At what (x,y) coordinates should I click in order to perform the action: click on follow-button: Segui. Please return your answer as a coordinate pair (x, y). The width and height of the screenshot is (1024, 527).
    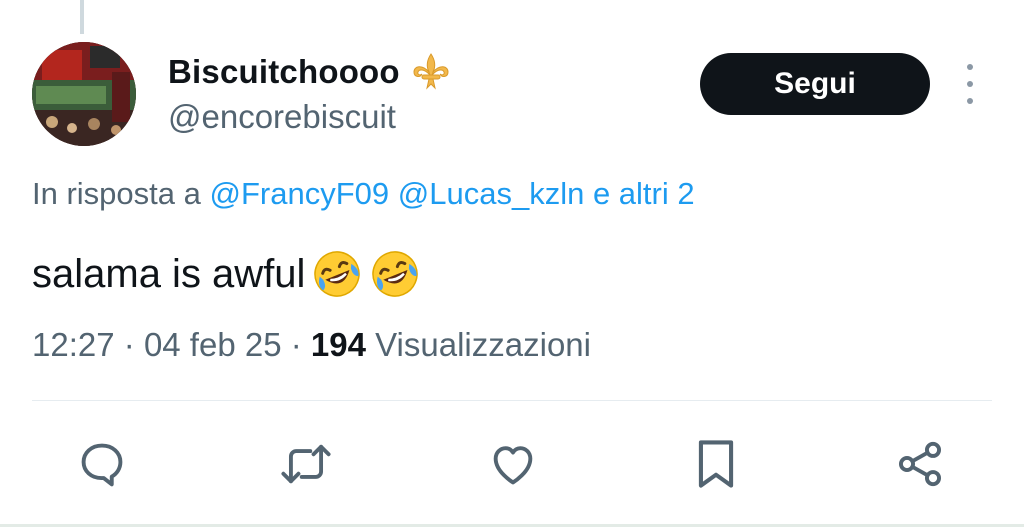
    Looking at the image, I should click on (815, 84).